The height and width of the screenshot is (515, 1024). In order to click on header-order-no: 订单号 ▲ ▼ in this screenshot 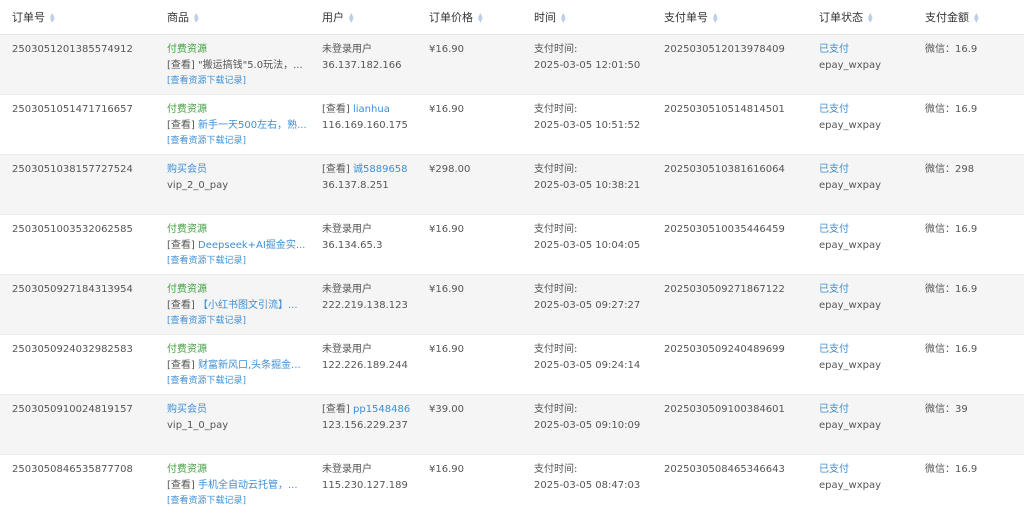, I will do `click(77, 17)`.